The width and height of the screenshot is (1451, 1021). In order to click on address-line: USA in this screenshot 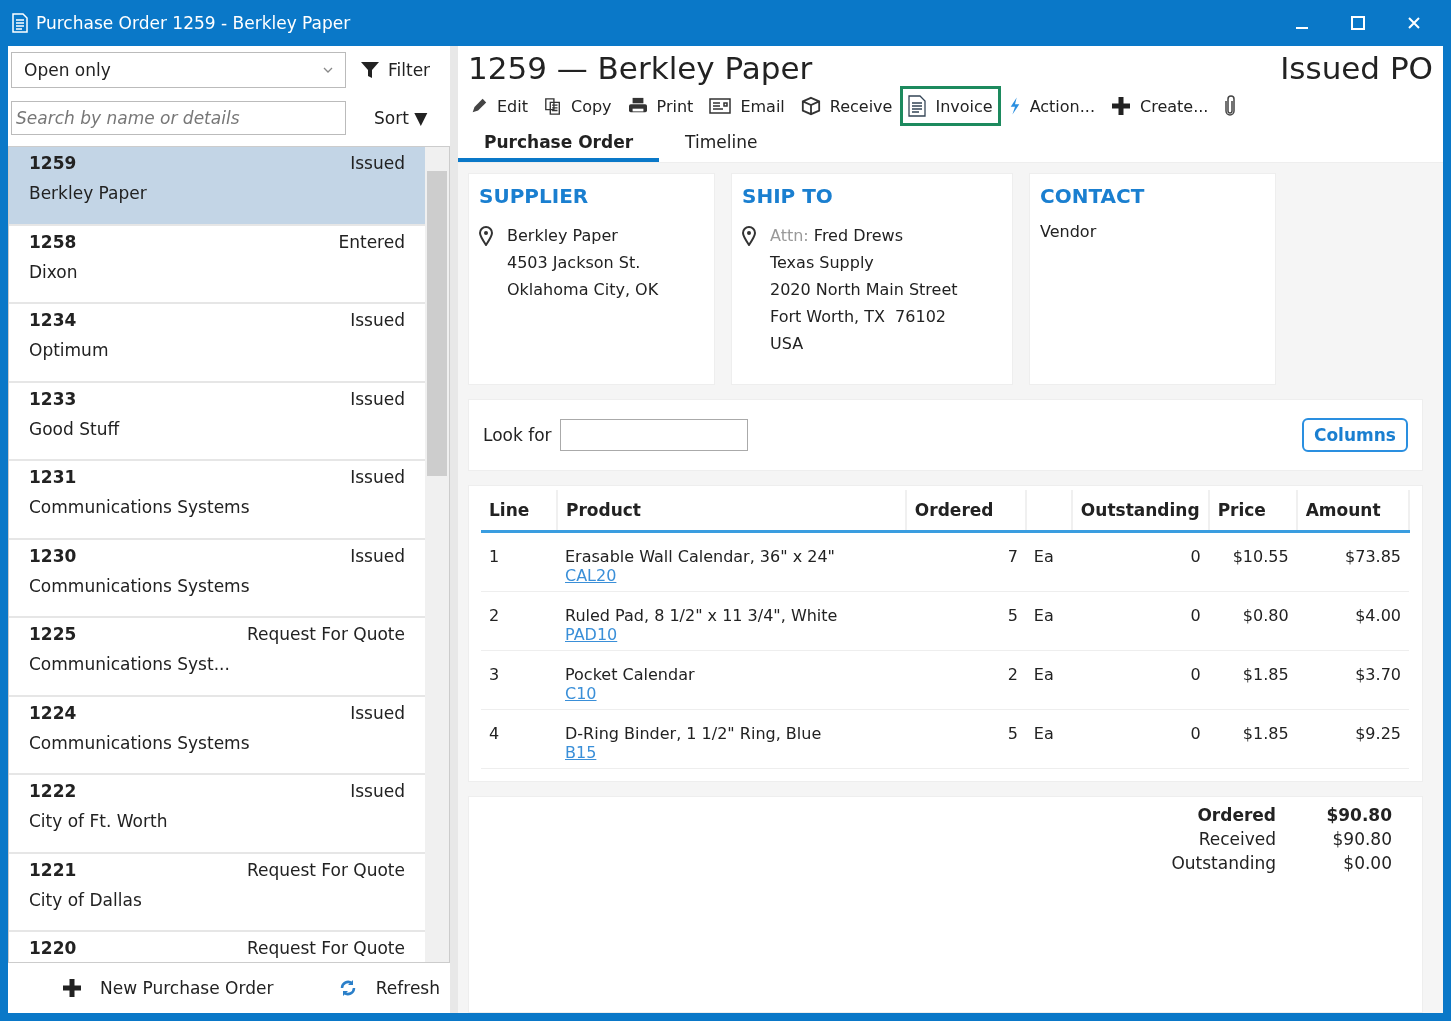, I will do `click(787, 344)`.